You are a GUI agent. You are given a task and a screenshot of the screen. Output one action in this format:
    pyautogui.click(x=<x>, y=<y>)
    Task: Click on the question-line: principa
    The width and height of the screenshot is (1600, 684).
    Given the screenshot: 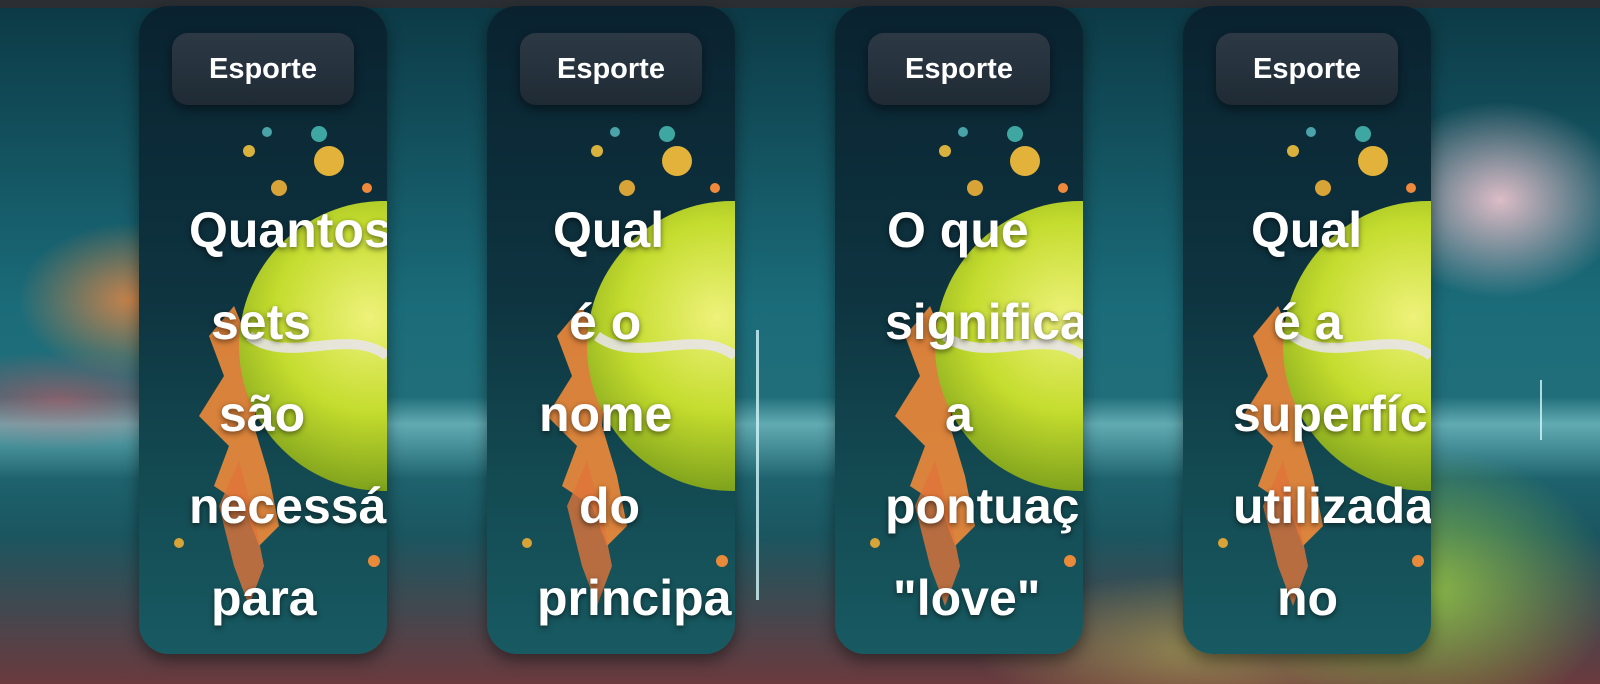 What is the action you would take?
    pyautogui.click(x=634, y=598)
    